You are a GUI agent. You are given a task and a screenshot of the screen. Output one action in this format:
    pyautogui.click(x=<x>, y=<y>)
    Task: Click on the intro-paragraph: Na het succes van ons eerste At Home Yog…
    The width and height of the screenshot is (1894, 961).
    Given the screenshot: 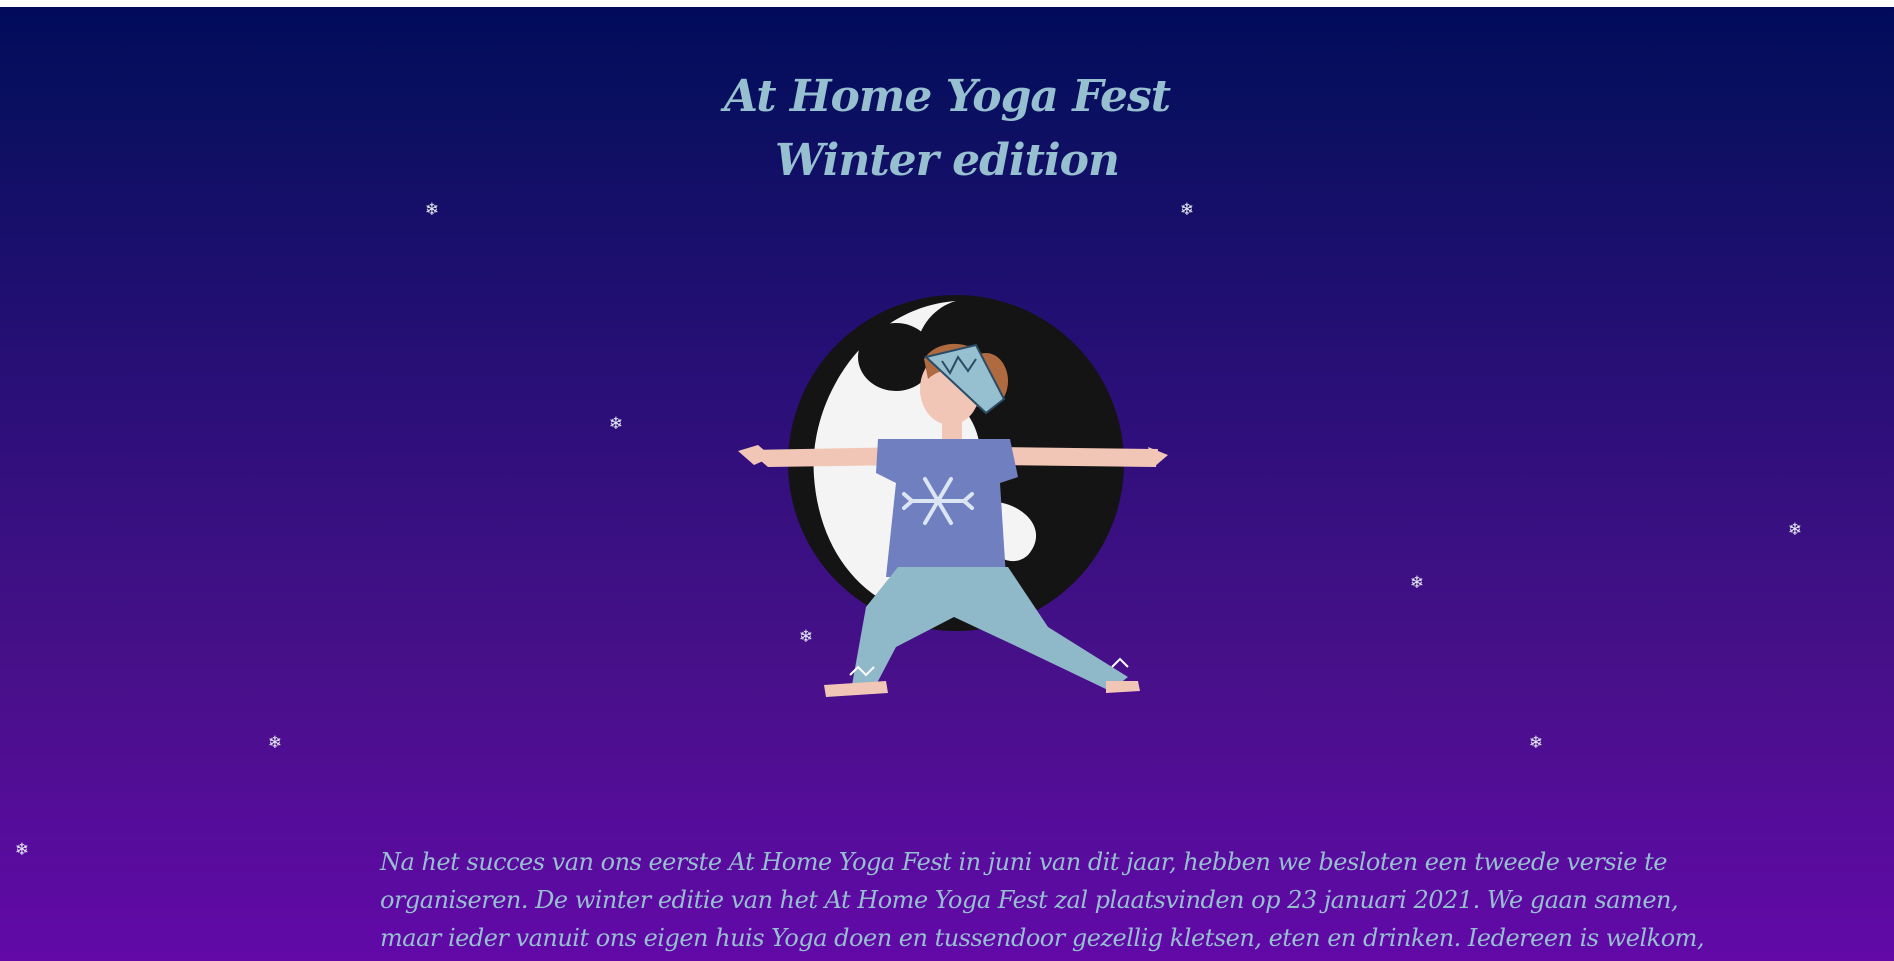 What is the action you would take?
    pyautogui.click(x=1042, y=900)
    